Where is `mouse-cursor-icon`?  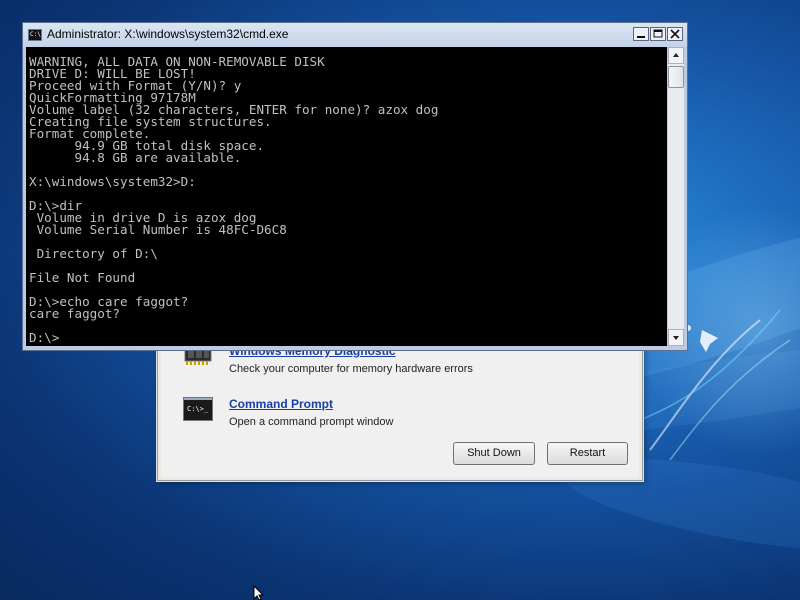 mouse-cursor-icon is located at coordinates (259, 592).